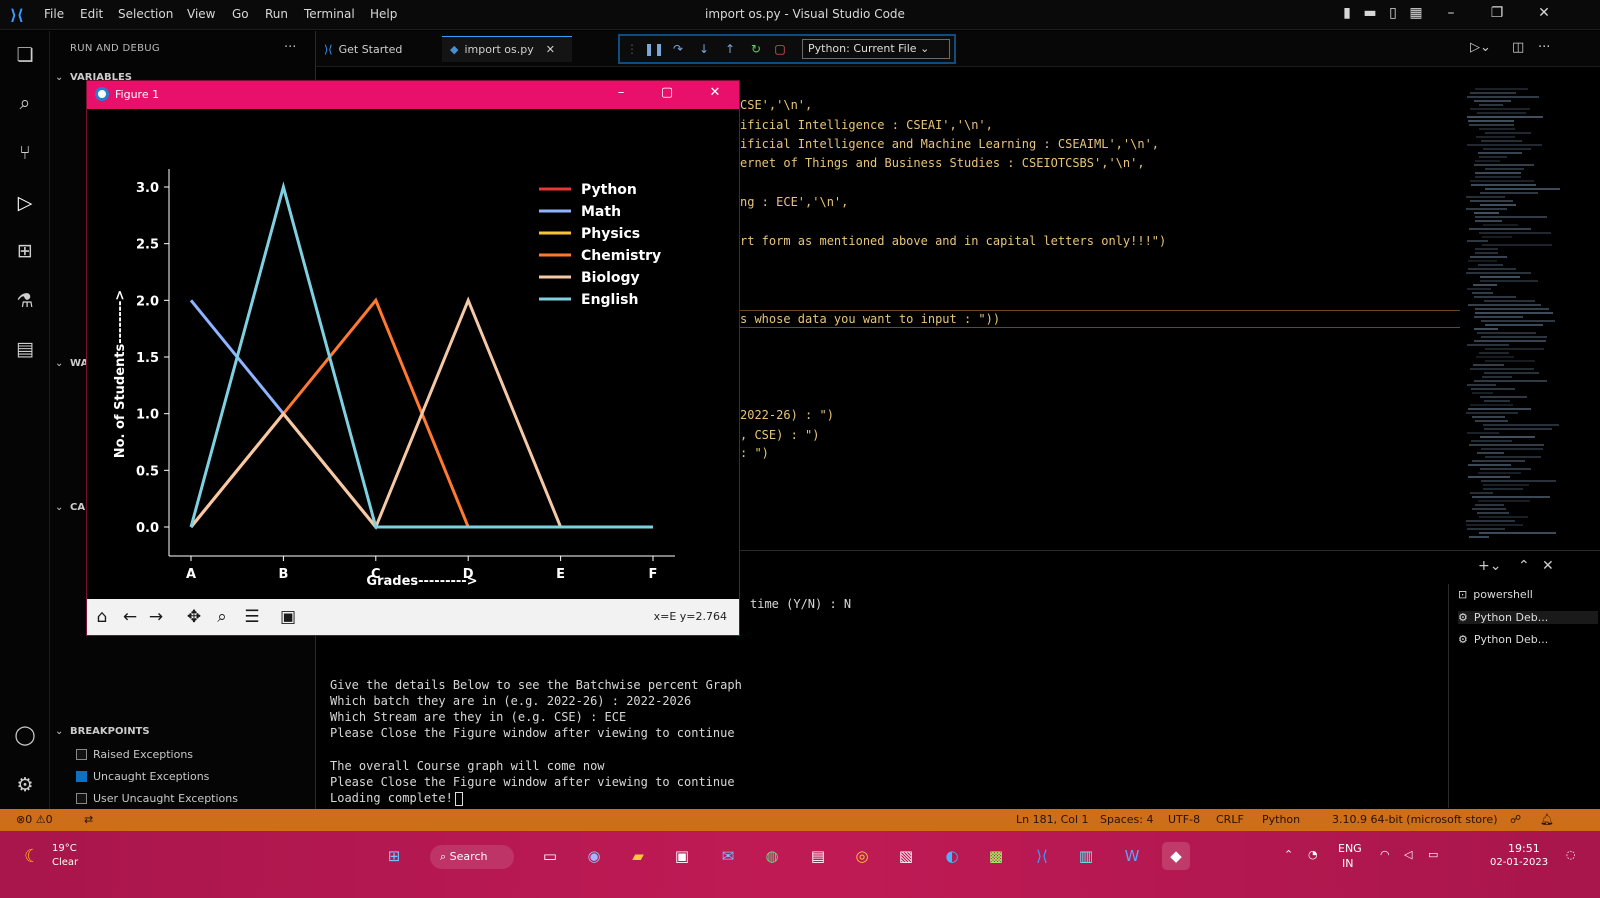  I want to click on tray-app-icon: ◔, so click(1313, 854).